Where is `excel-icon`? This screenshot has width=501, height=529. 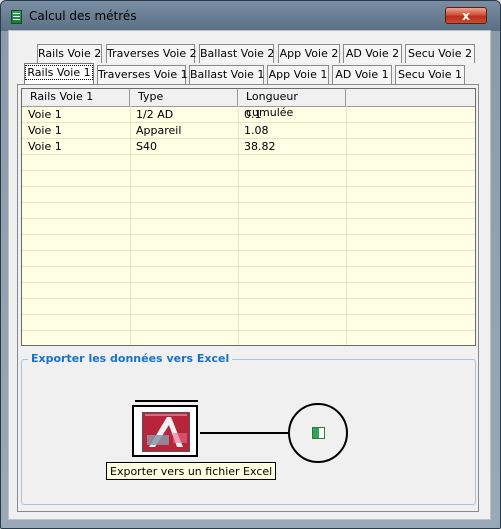 excel-icon is located at coordinates (318, 433).